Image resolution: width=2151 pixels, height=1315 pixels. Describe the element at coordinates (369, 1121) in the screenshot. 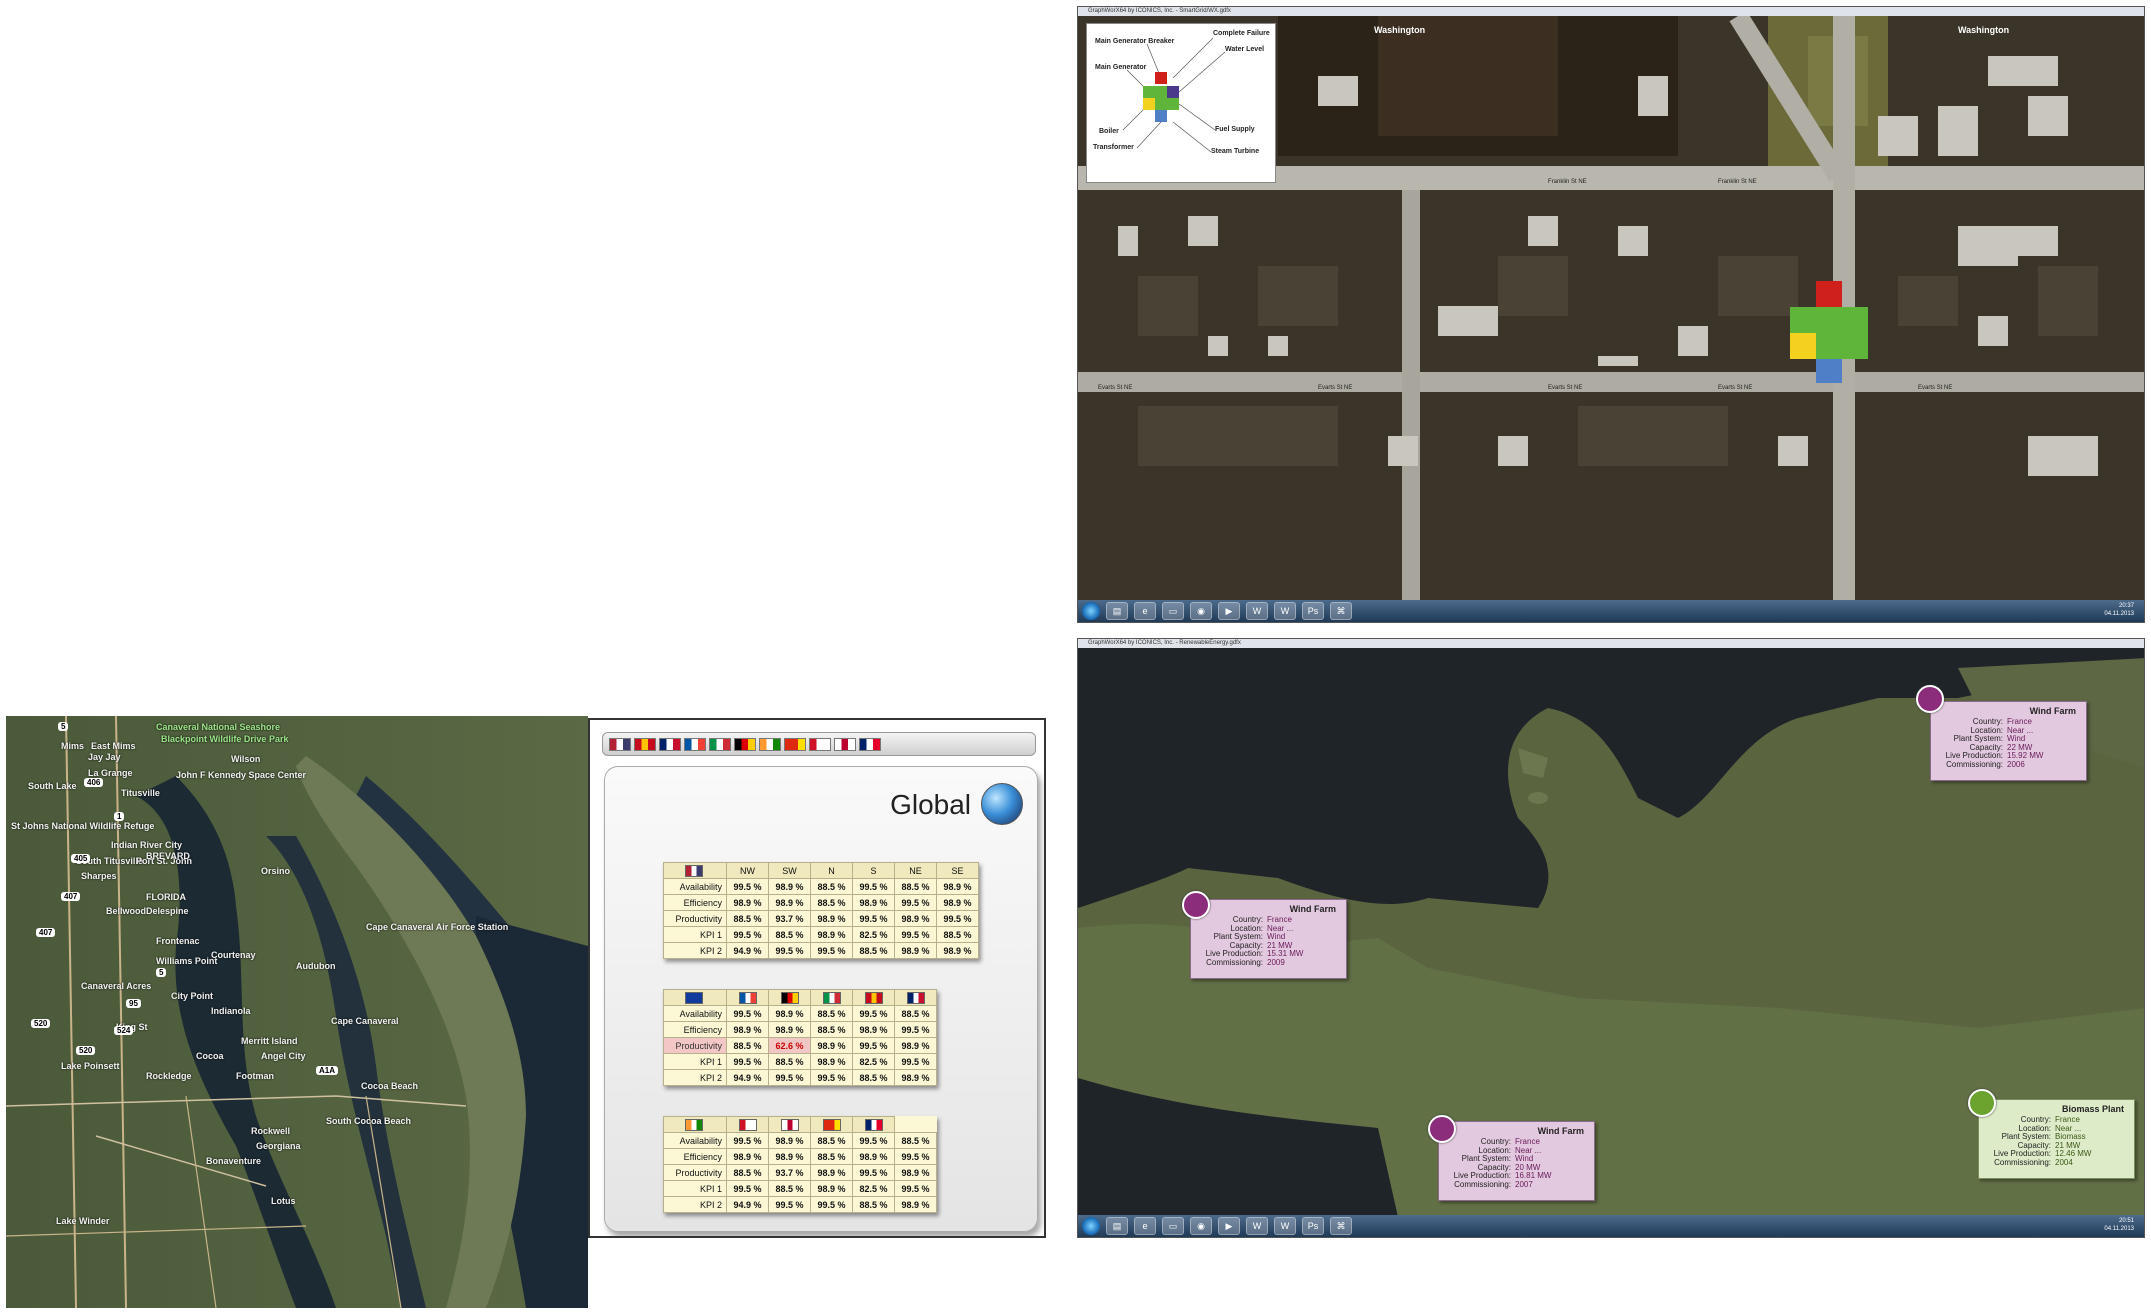

I see `map-label: South Cocoa Beach` at that location.